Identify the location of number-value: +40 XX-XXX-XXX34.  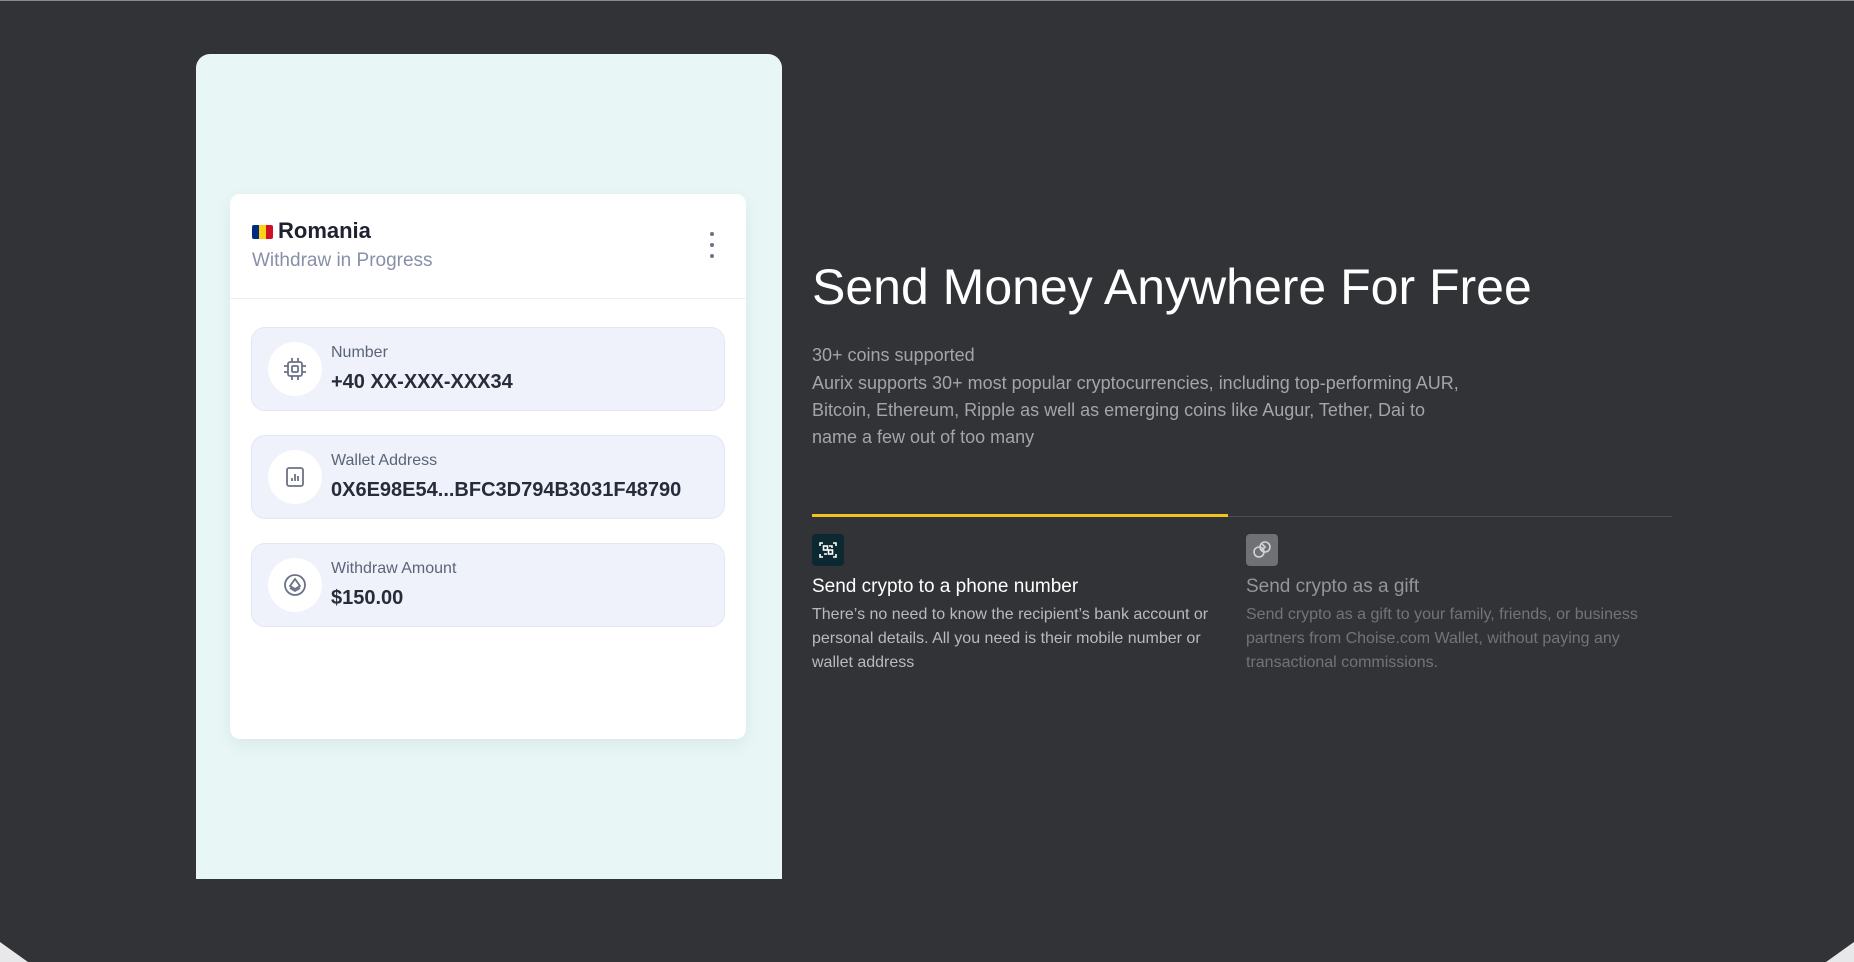
(422, 382).